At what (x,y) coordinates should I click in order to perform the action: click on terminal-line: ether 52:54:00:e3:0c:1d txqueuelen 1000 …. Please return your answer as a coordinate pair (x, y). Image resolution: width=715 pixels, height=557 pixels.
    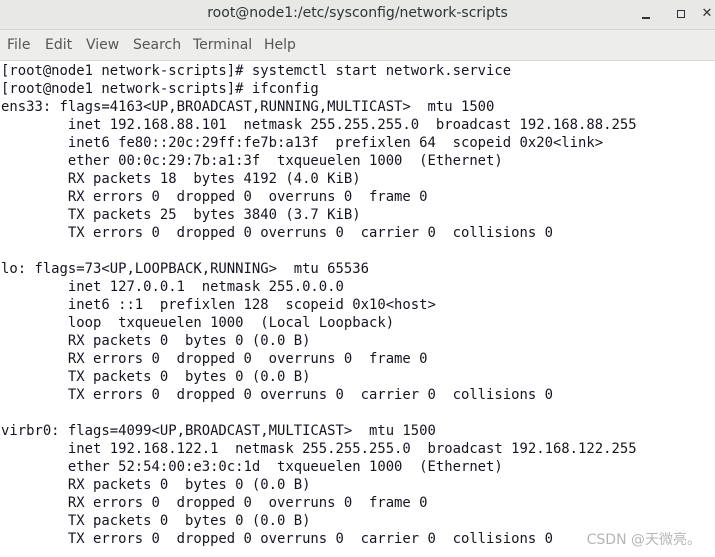
    Looking at the image, I should click on (252, 467).